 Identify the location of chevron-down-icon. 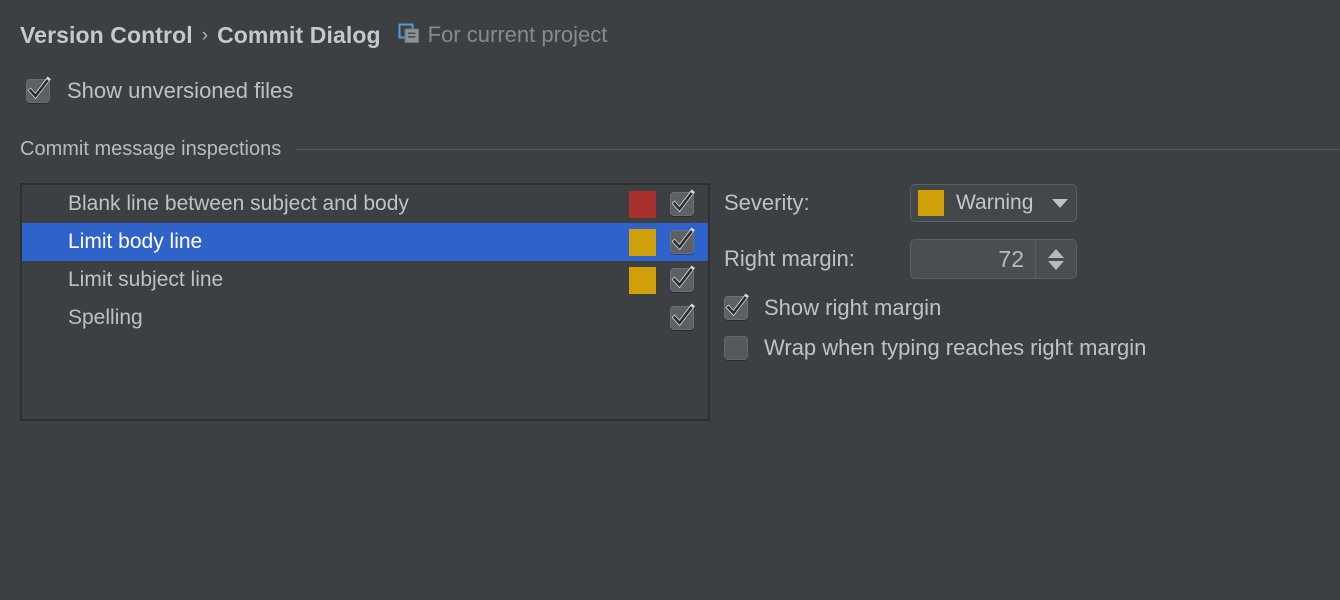
(1060, 203).